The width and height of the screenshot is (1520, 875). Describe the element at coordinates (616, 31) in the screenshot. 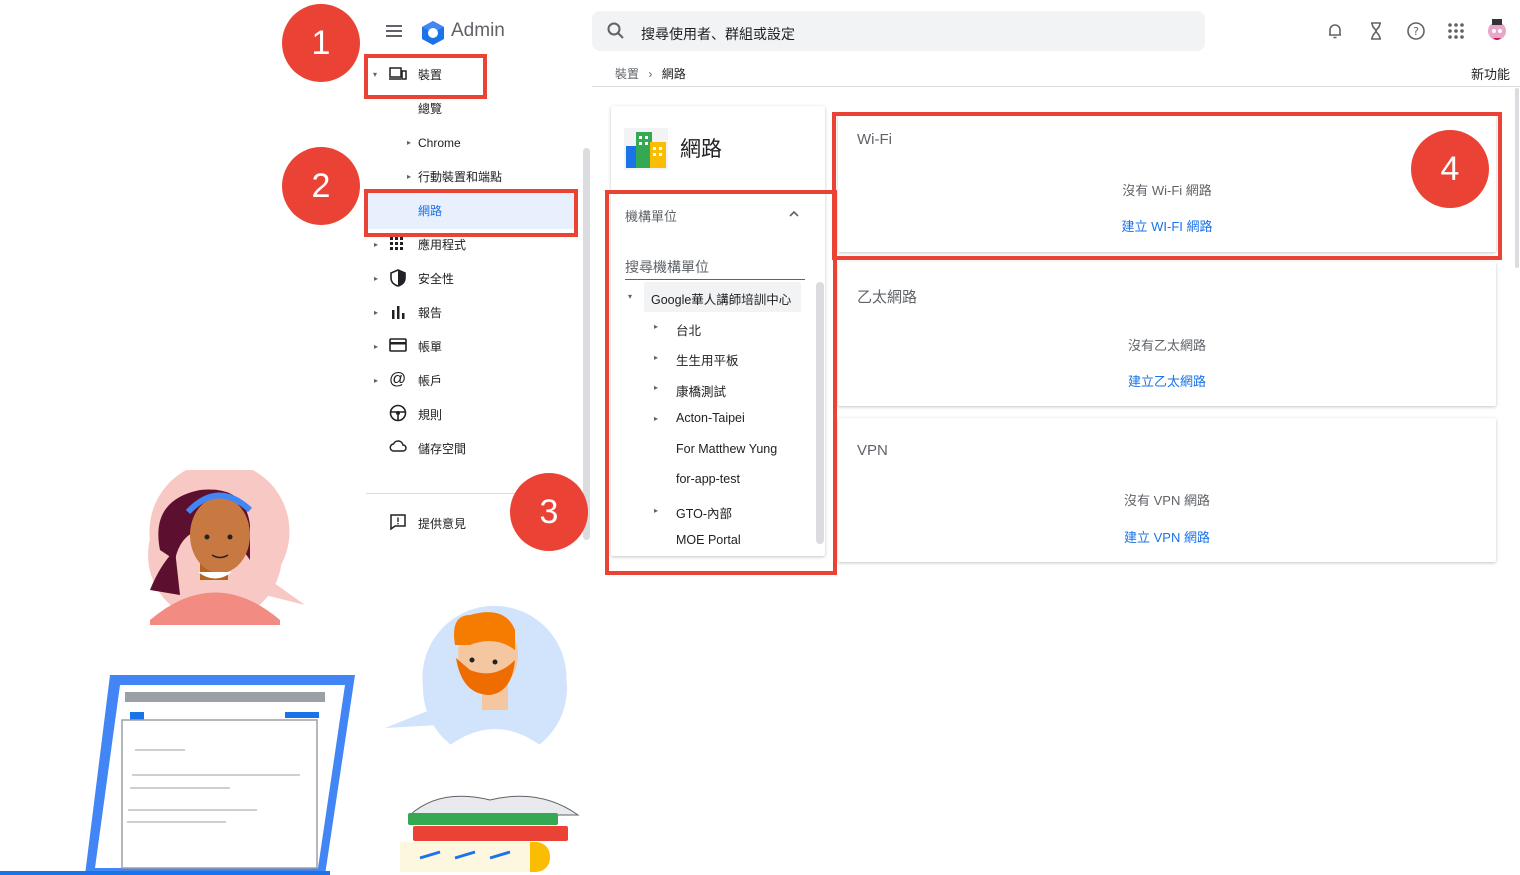

I see `search-icon` at that location.